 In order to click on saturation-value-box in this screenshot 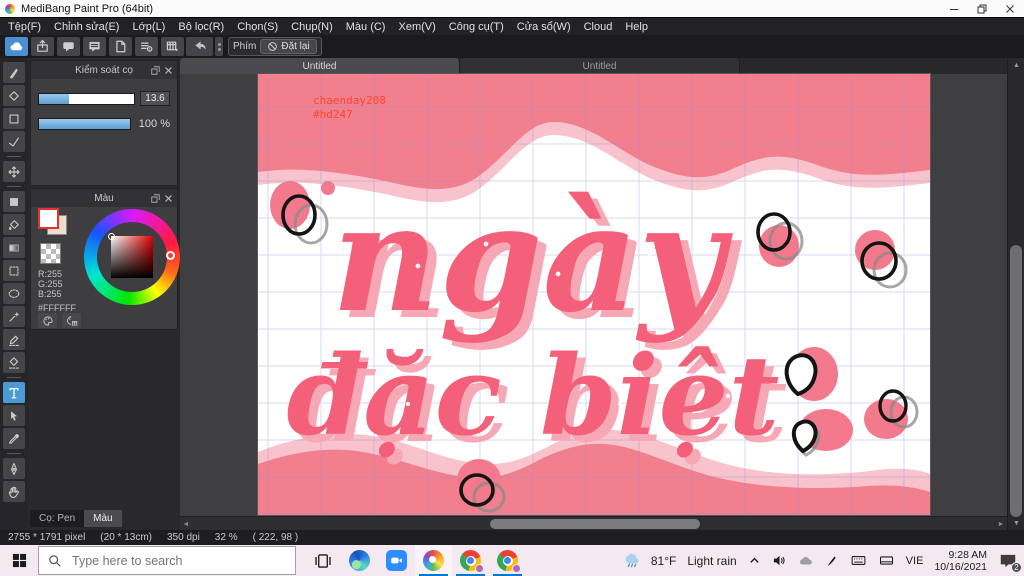, I will do `click(132, 257)`.